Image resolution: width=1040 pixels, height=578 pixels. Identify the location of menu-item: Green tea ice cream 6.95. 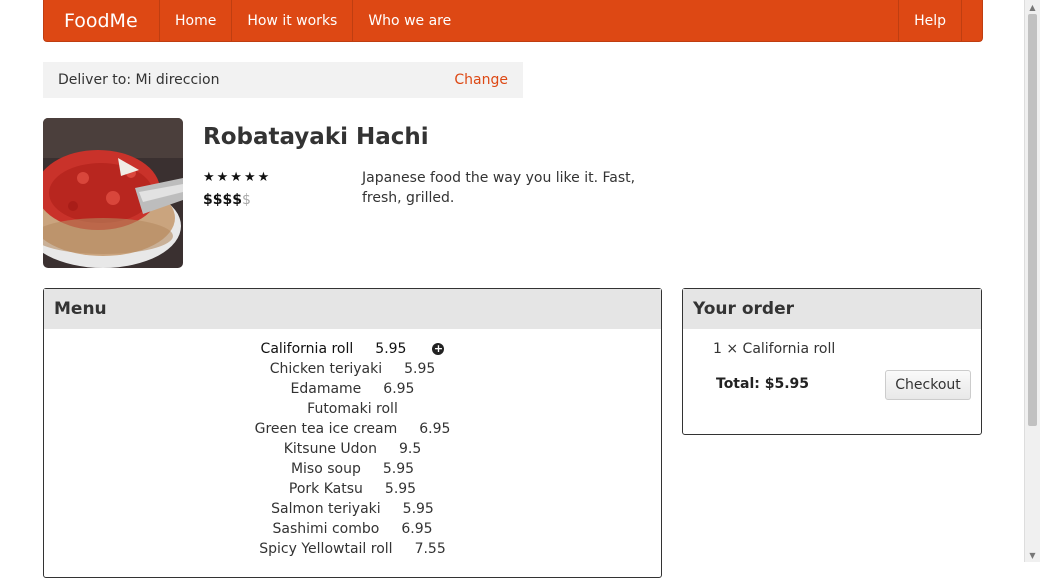
(352, 429).